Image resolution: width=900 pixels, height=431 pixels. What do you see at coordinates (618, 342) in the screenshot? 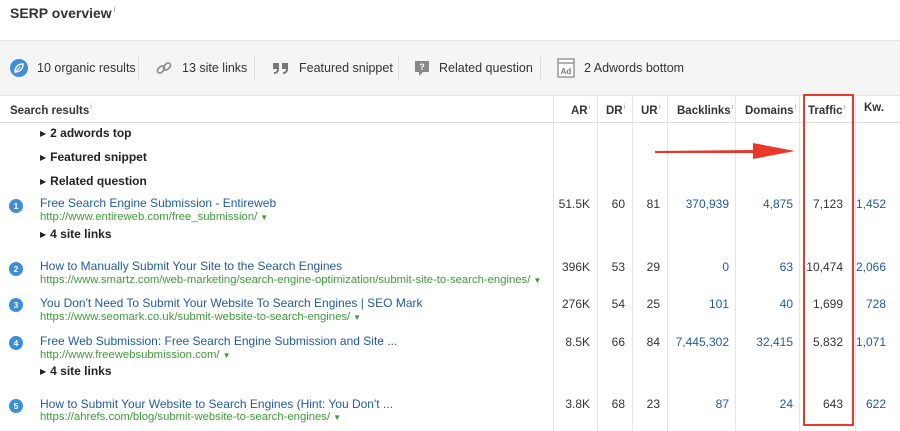
I see `cell-dr: 66` at bounding box center [618, 342].